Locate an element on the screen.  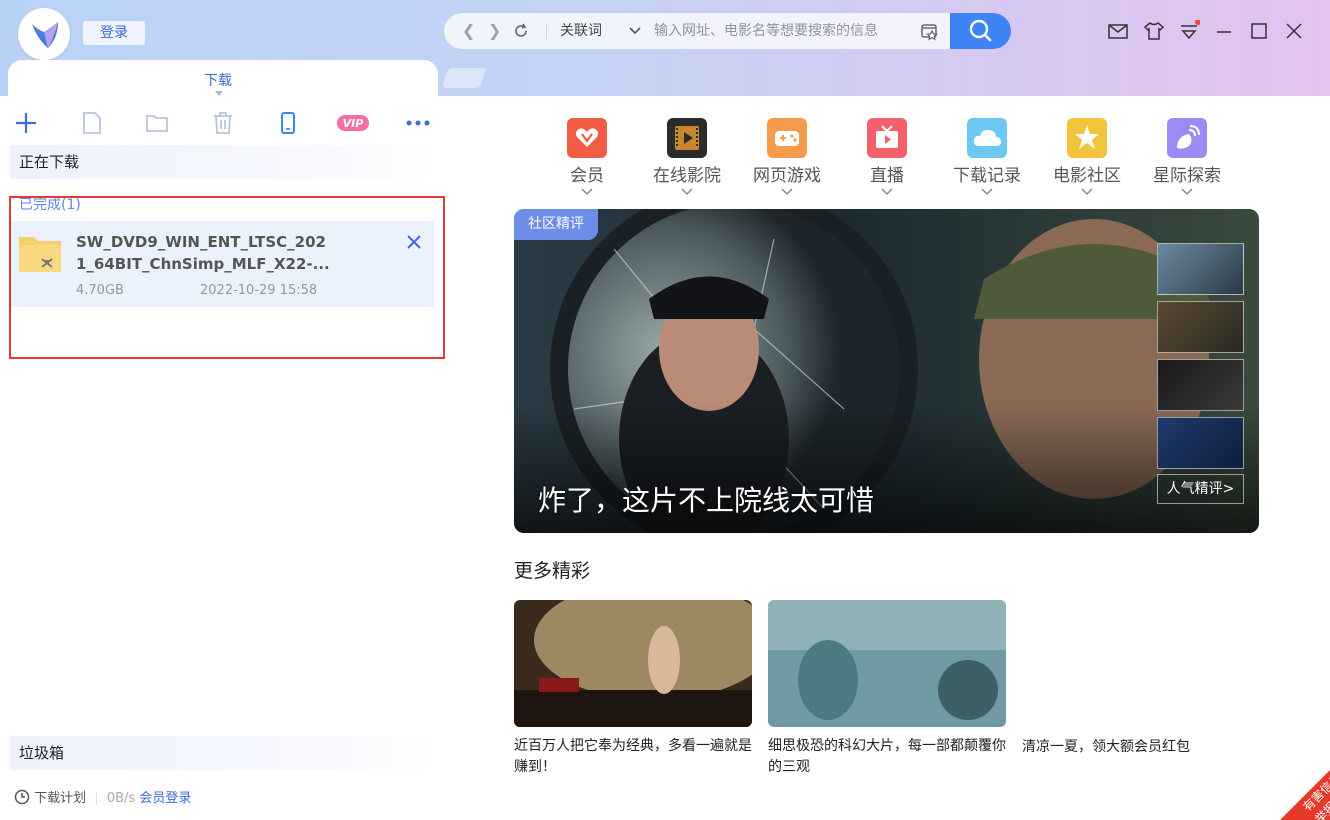
vip-badge-label: VIP is located at coordinates (353, 123).